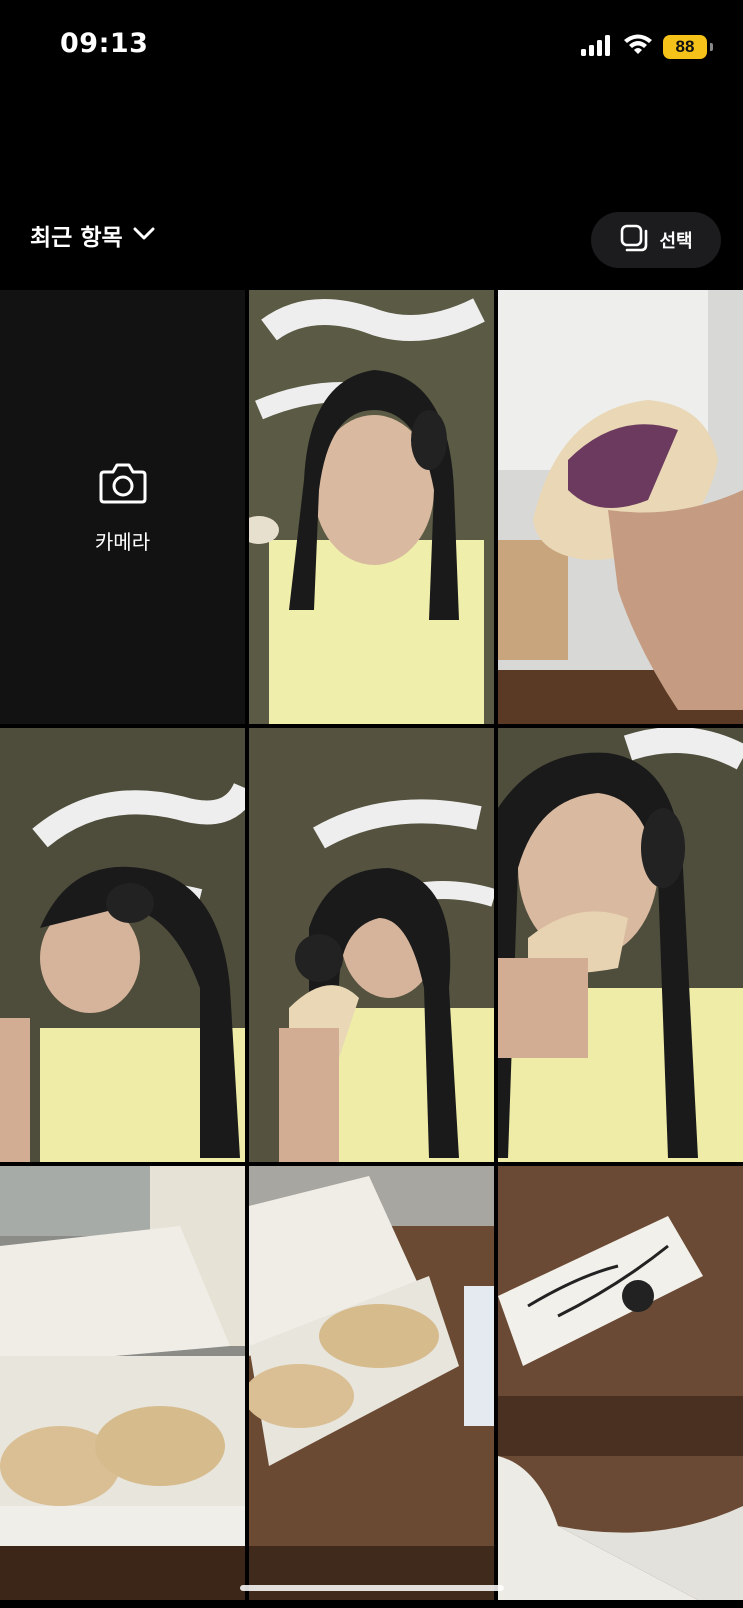 The height and width of the screenshot is (1608, 743). What do you see at coordinates (638, 47) in the screenshot?
I see `wifi-icon` at bounding box center [638, 47].